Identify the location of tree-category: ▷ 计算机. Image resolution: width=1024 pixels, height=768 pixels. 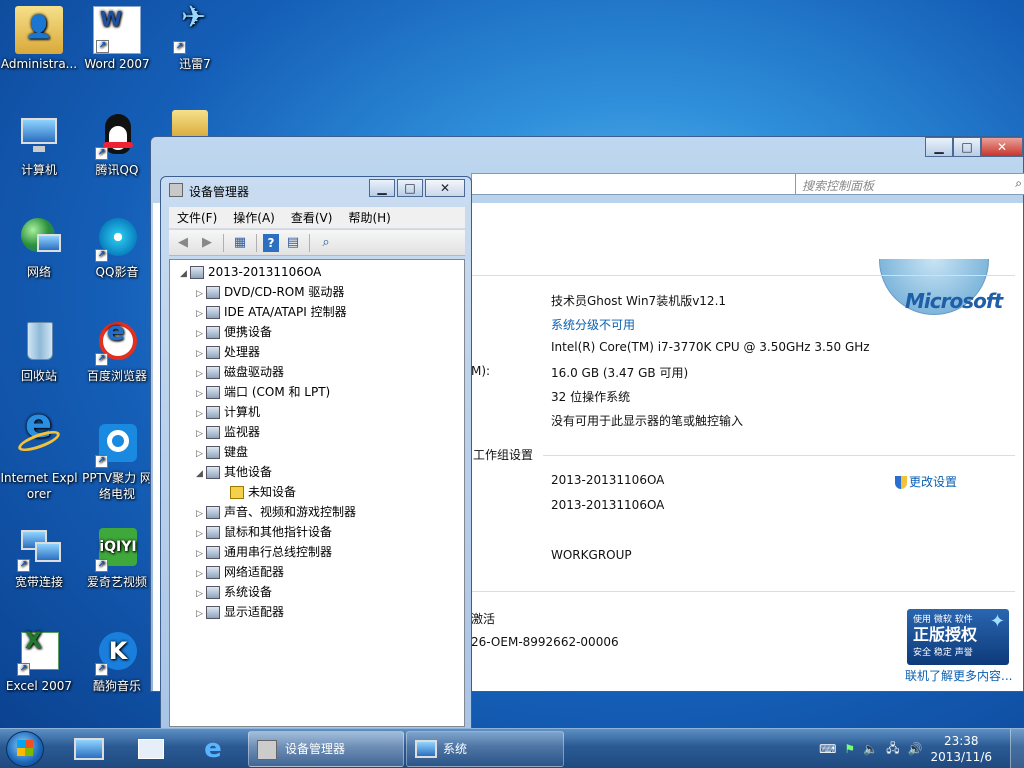
(228, 412).